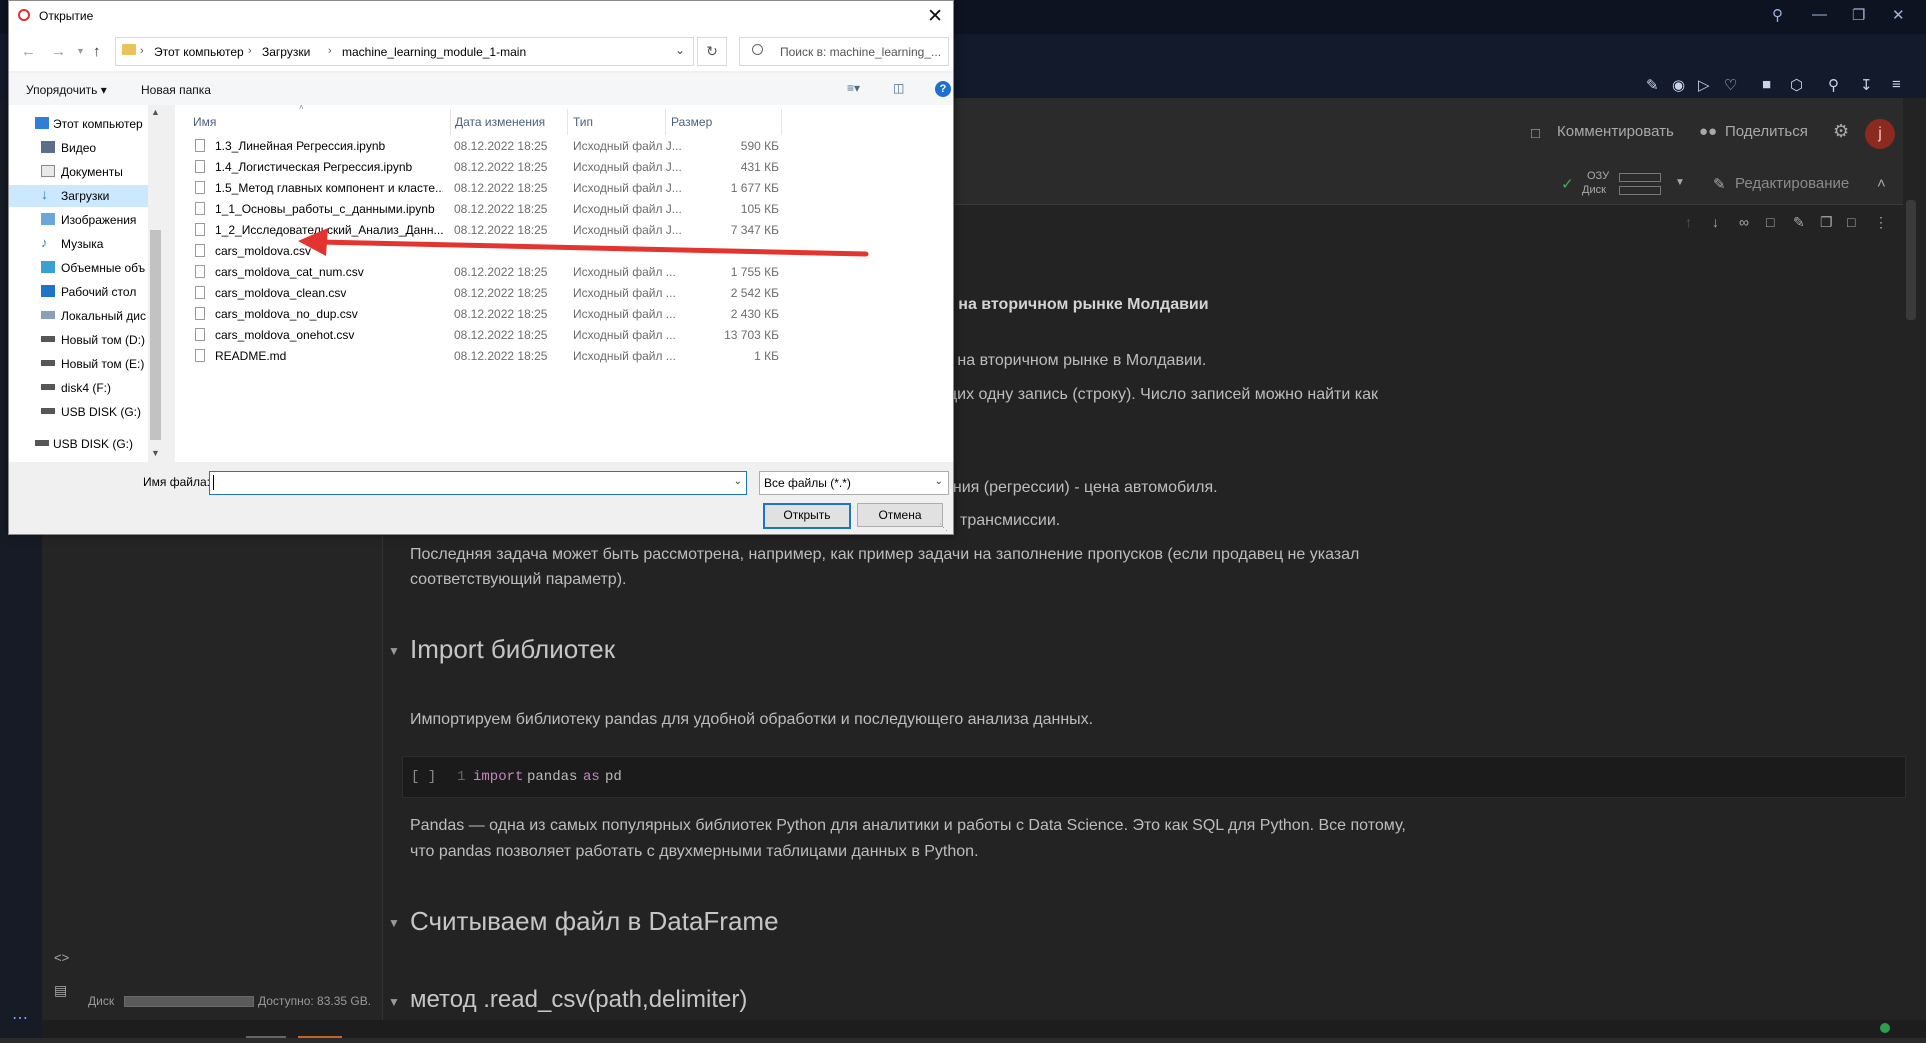 The width and height of the screenshot is (1926, 1043). Describe the element at coordinates (83, 316) in the screenshot. I see `nav-item-local-disk: Локальный дис` at that location.